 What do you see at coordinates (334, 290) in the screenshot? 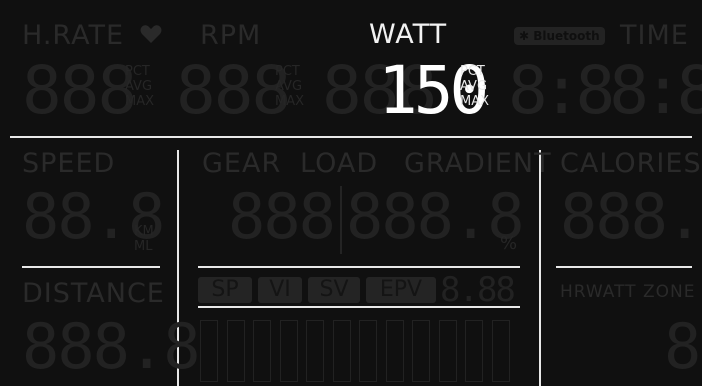
I see `mode-sv-indicator: SV` at bounding box center [334, 290].